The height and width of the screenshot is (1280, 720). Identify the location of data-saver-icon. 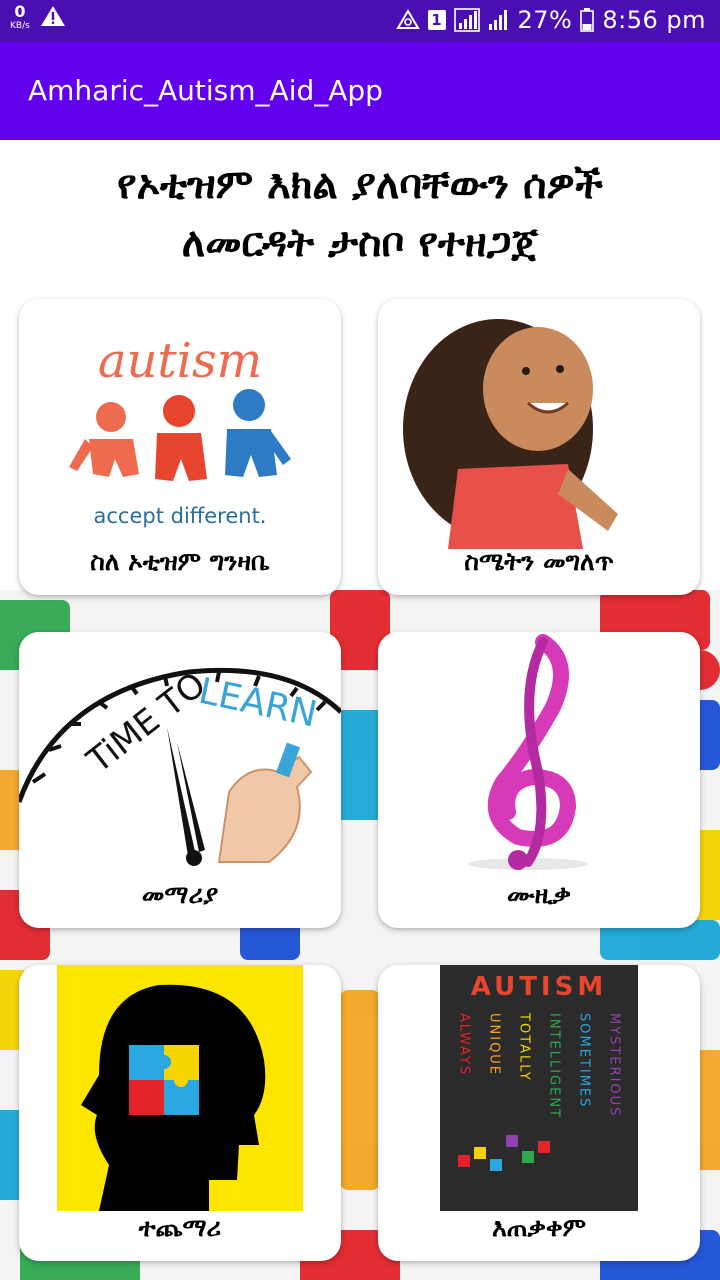
(407, 20).